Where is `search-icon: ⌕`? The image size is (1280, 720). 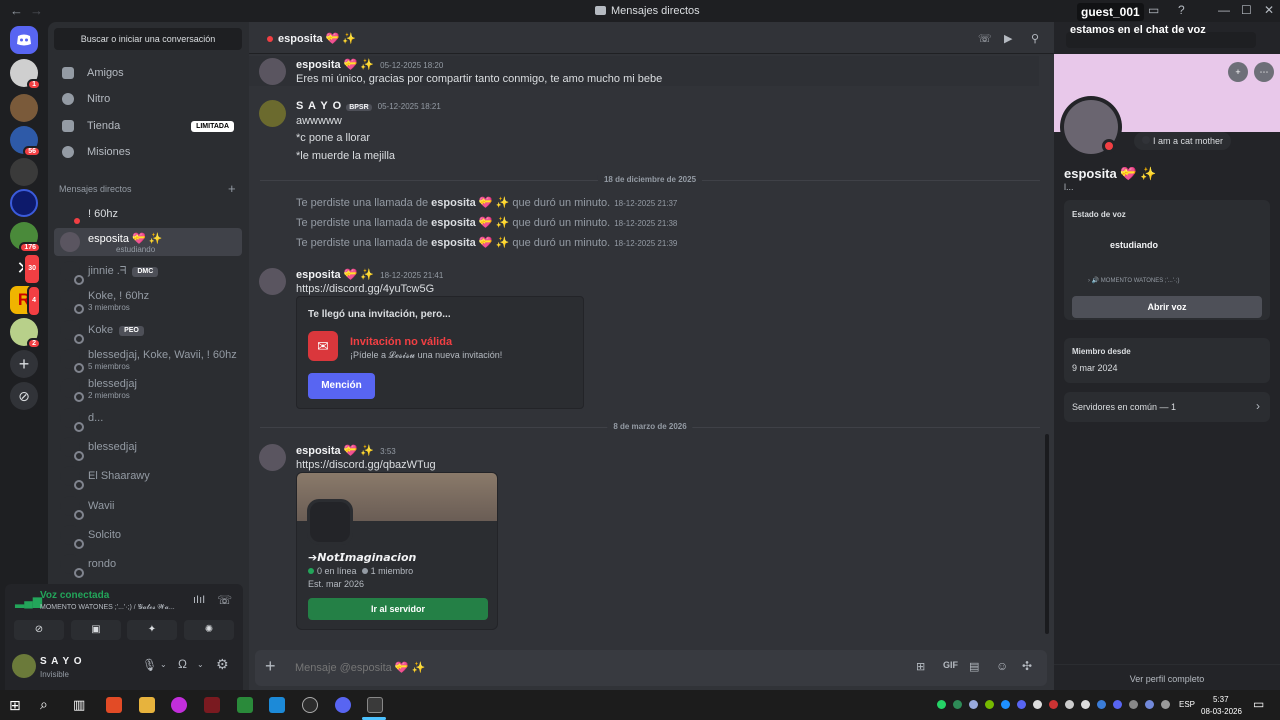
search-icon: ⌕ is located at coordinates (44, 704).